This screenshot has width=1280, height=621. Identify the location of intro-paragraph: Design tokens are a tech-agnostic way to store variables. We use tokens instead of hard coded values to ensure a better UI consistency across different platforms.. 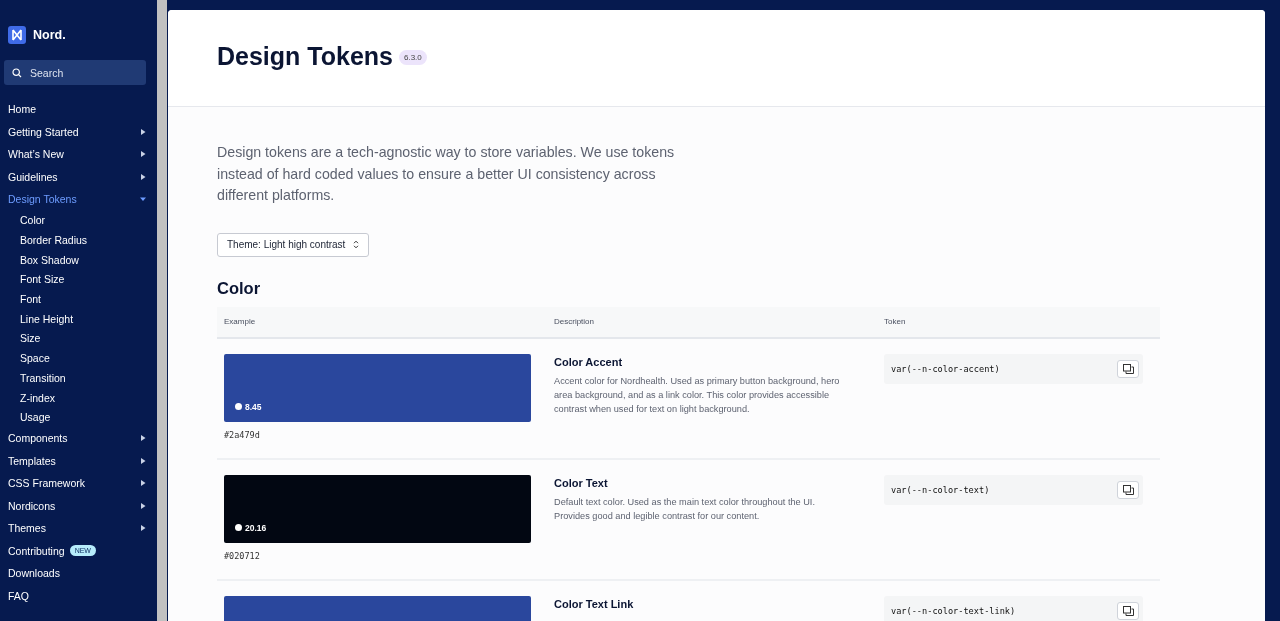
(446, 174).